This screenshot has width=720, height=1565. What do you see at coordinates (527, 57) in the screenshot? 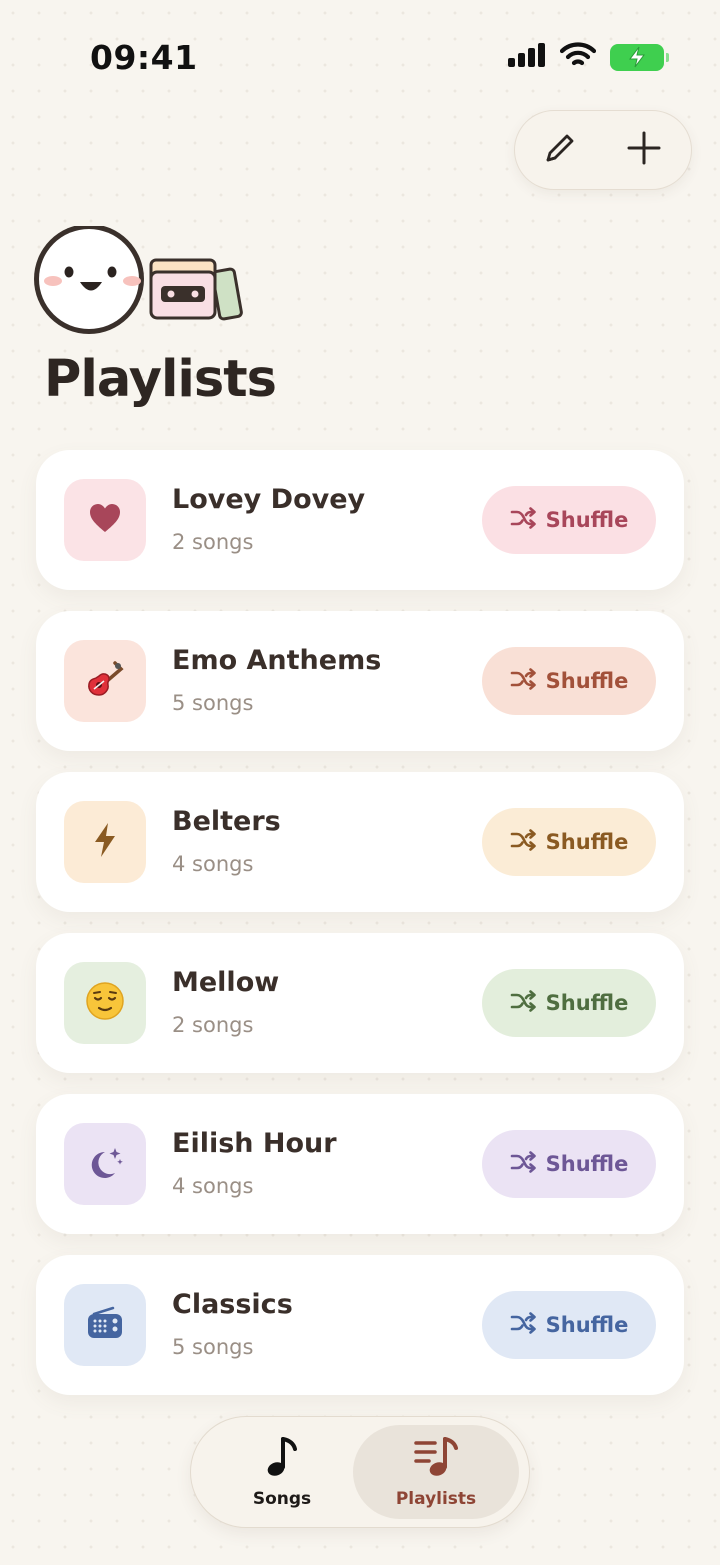
I see `cellular-signal-icon` at bounding box center [527, 57].